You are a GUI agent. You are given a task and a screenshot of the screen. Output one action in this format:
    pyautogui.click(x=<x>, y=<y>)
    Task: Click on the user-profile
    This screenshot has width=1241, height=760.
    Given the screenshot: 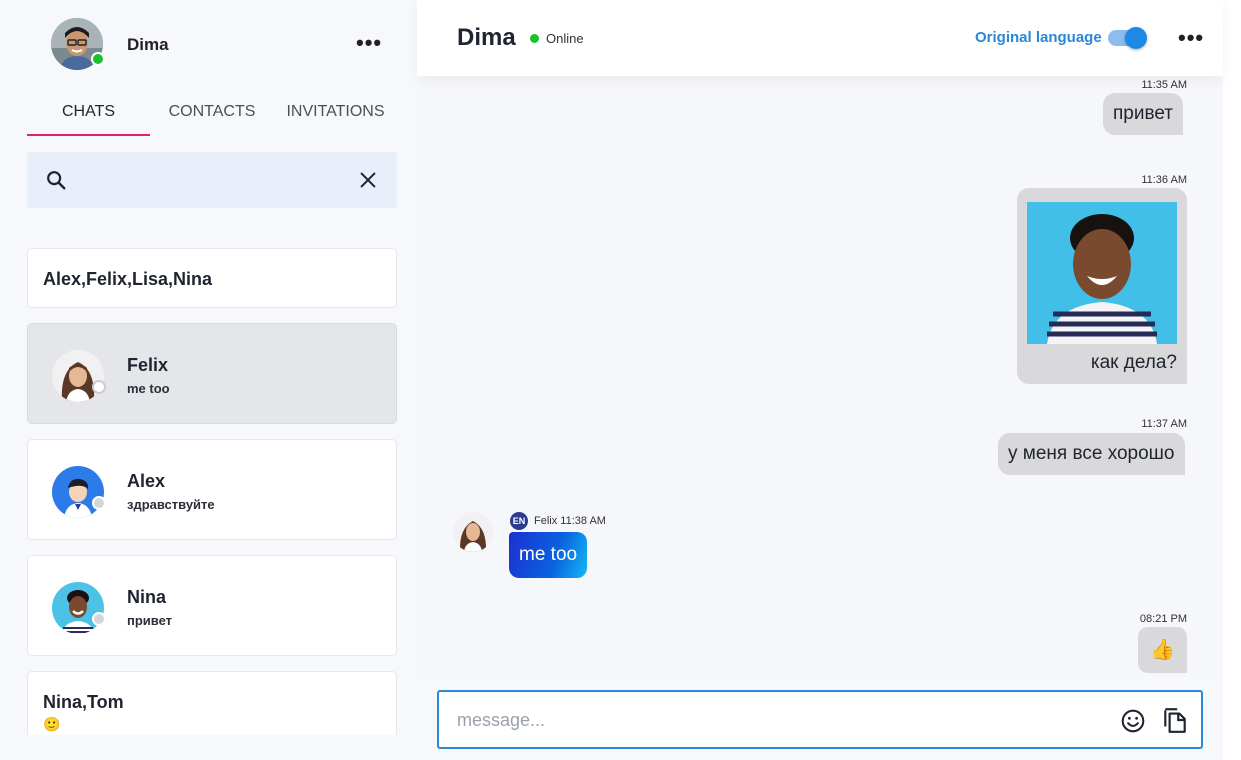 What is the action you would take?
    pyautogui.click(x=78, y=44)
    